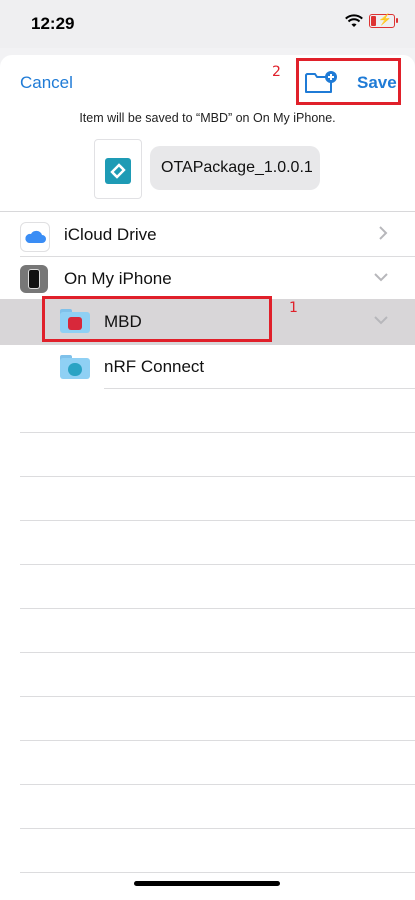  I want to click on location-label: On My iPhone, so click(118, 278).